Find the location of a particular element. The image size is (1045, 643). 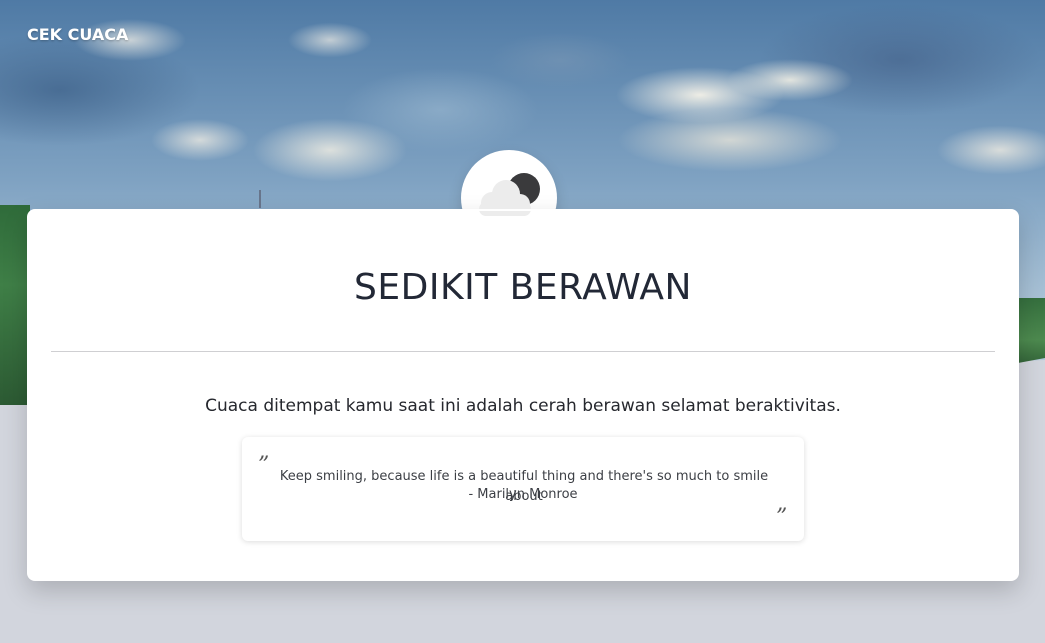

tree-foliage-right is located at coordinates (1031, 330).